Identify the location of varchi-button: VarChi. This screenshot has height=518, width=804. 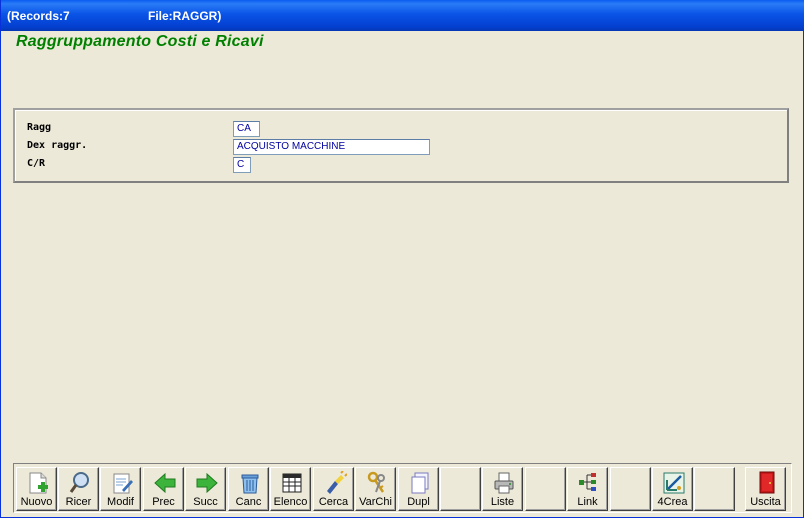
(375, 489).